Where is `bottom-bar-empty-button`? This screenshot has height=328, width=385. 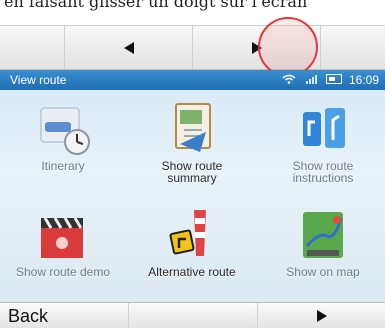 bottom-bar-empty-button is located at coordinates (193, 315).